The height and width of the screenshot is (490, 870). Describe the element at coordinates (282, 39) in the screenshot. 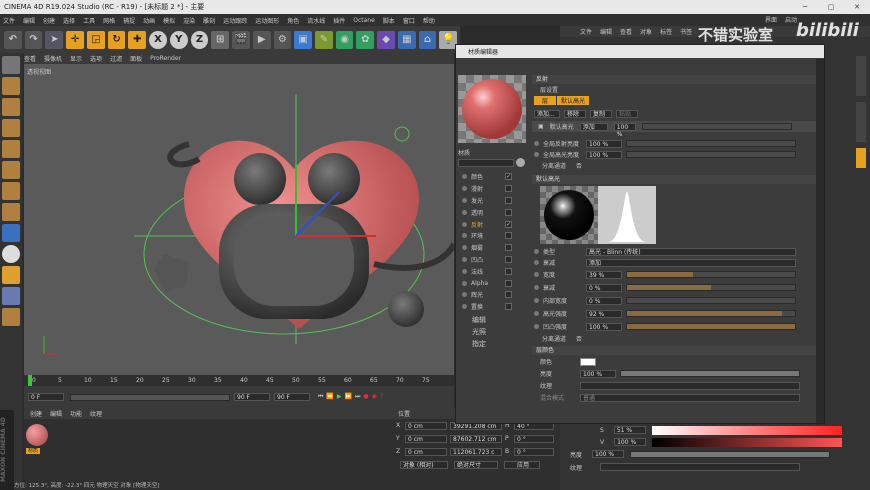

I see `render-settings-icon: ⚙` at that location.